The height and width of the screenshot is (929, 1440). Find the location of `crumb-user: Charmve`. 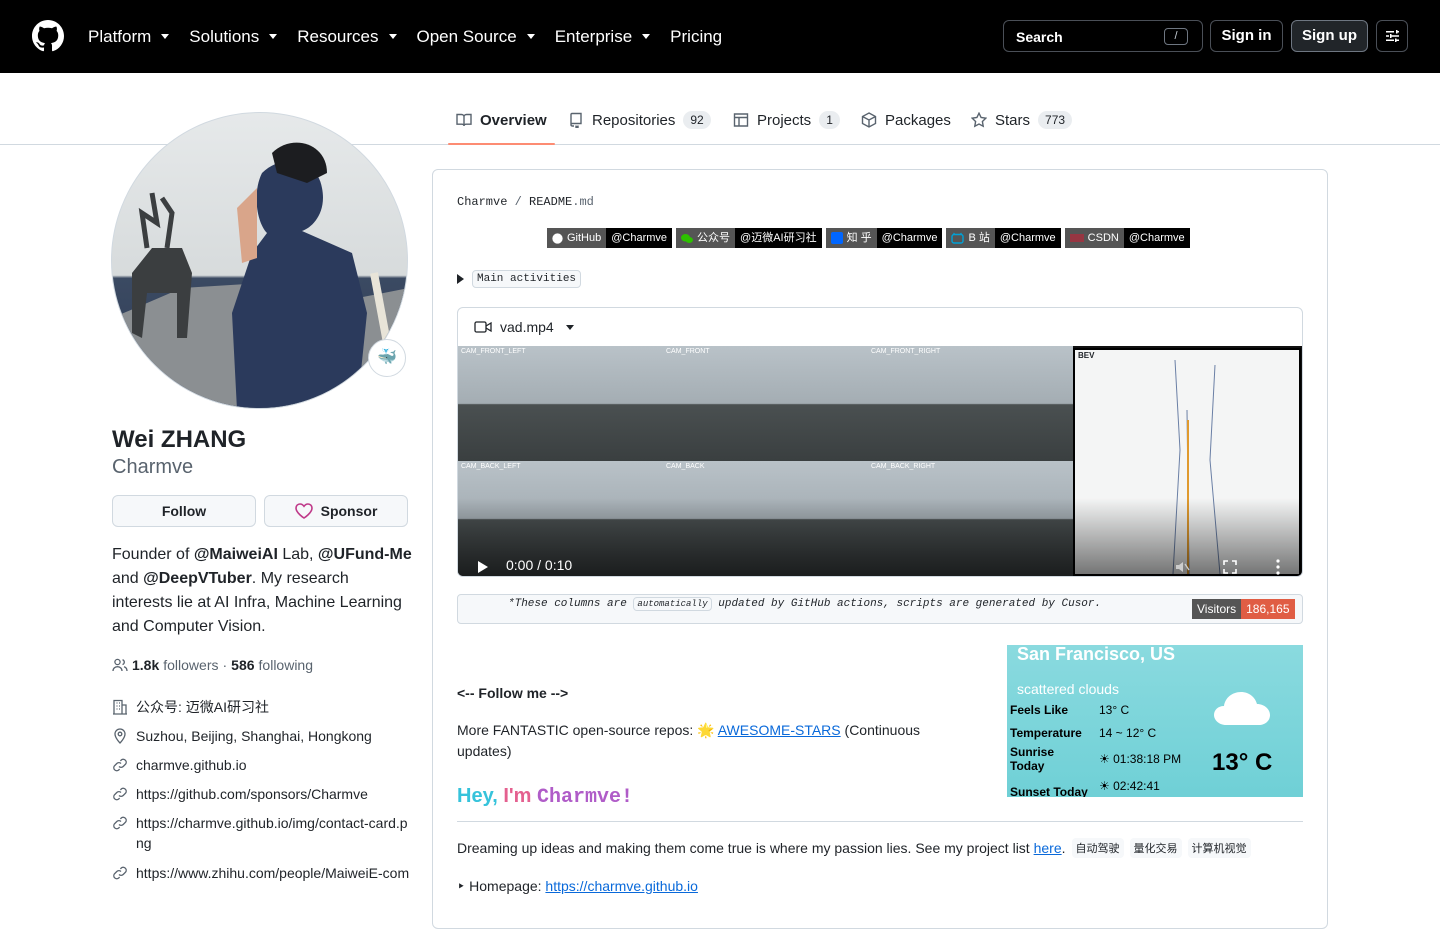

crumb-user: Charmve is located at coordinates (482, 202).